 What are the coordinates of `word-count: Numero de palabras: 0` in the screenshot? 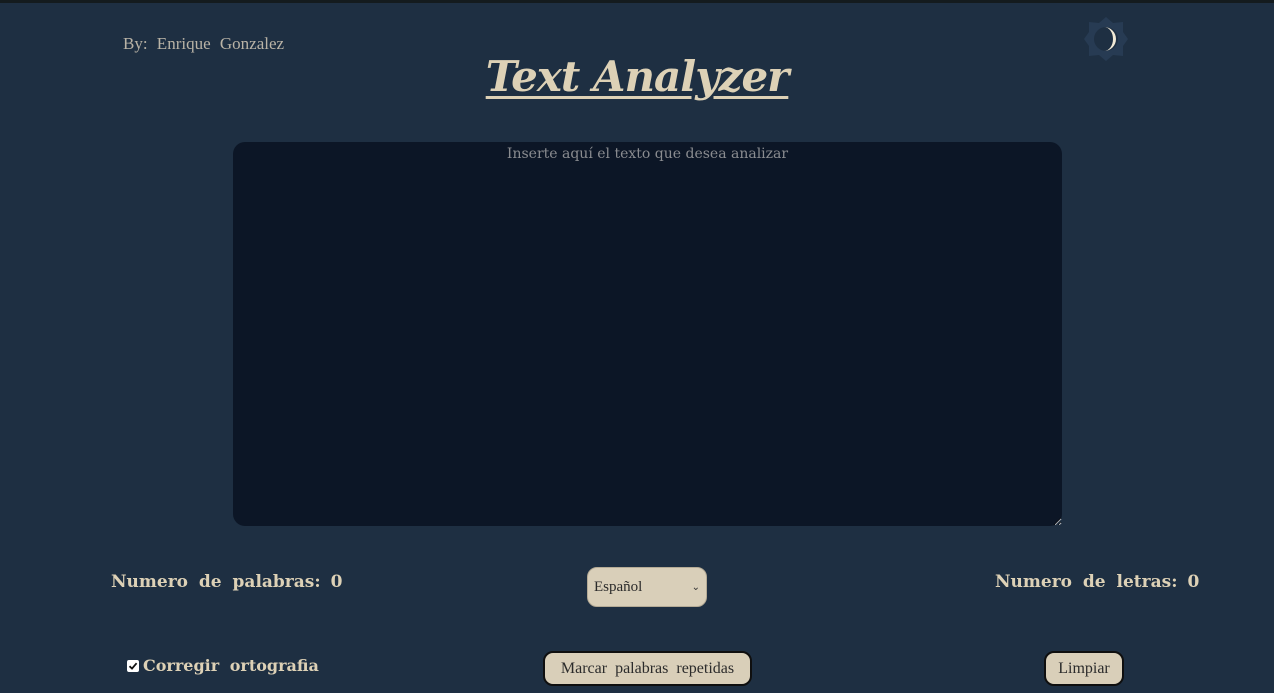 It's located at (226, 582).